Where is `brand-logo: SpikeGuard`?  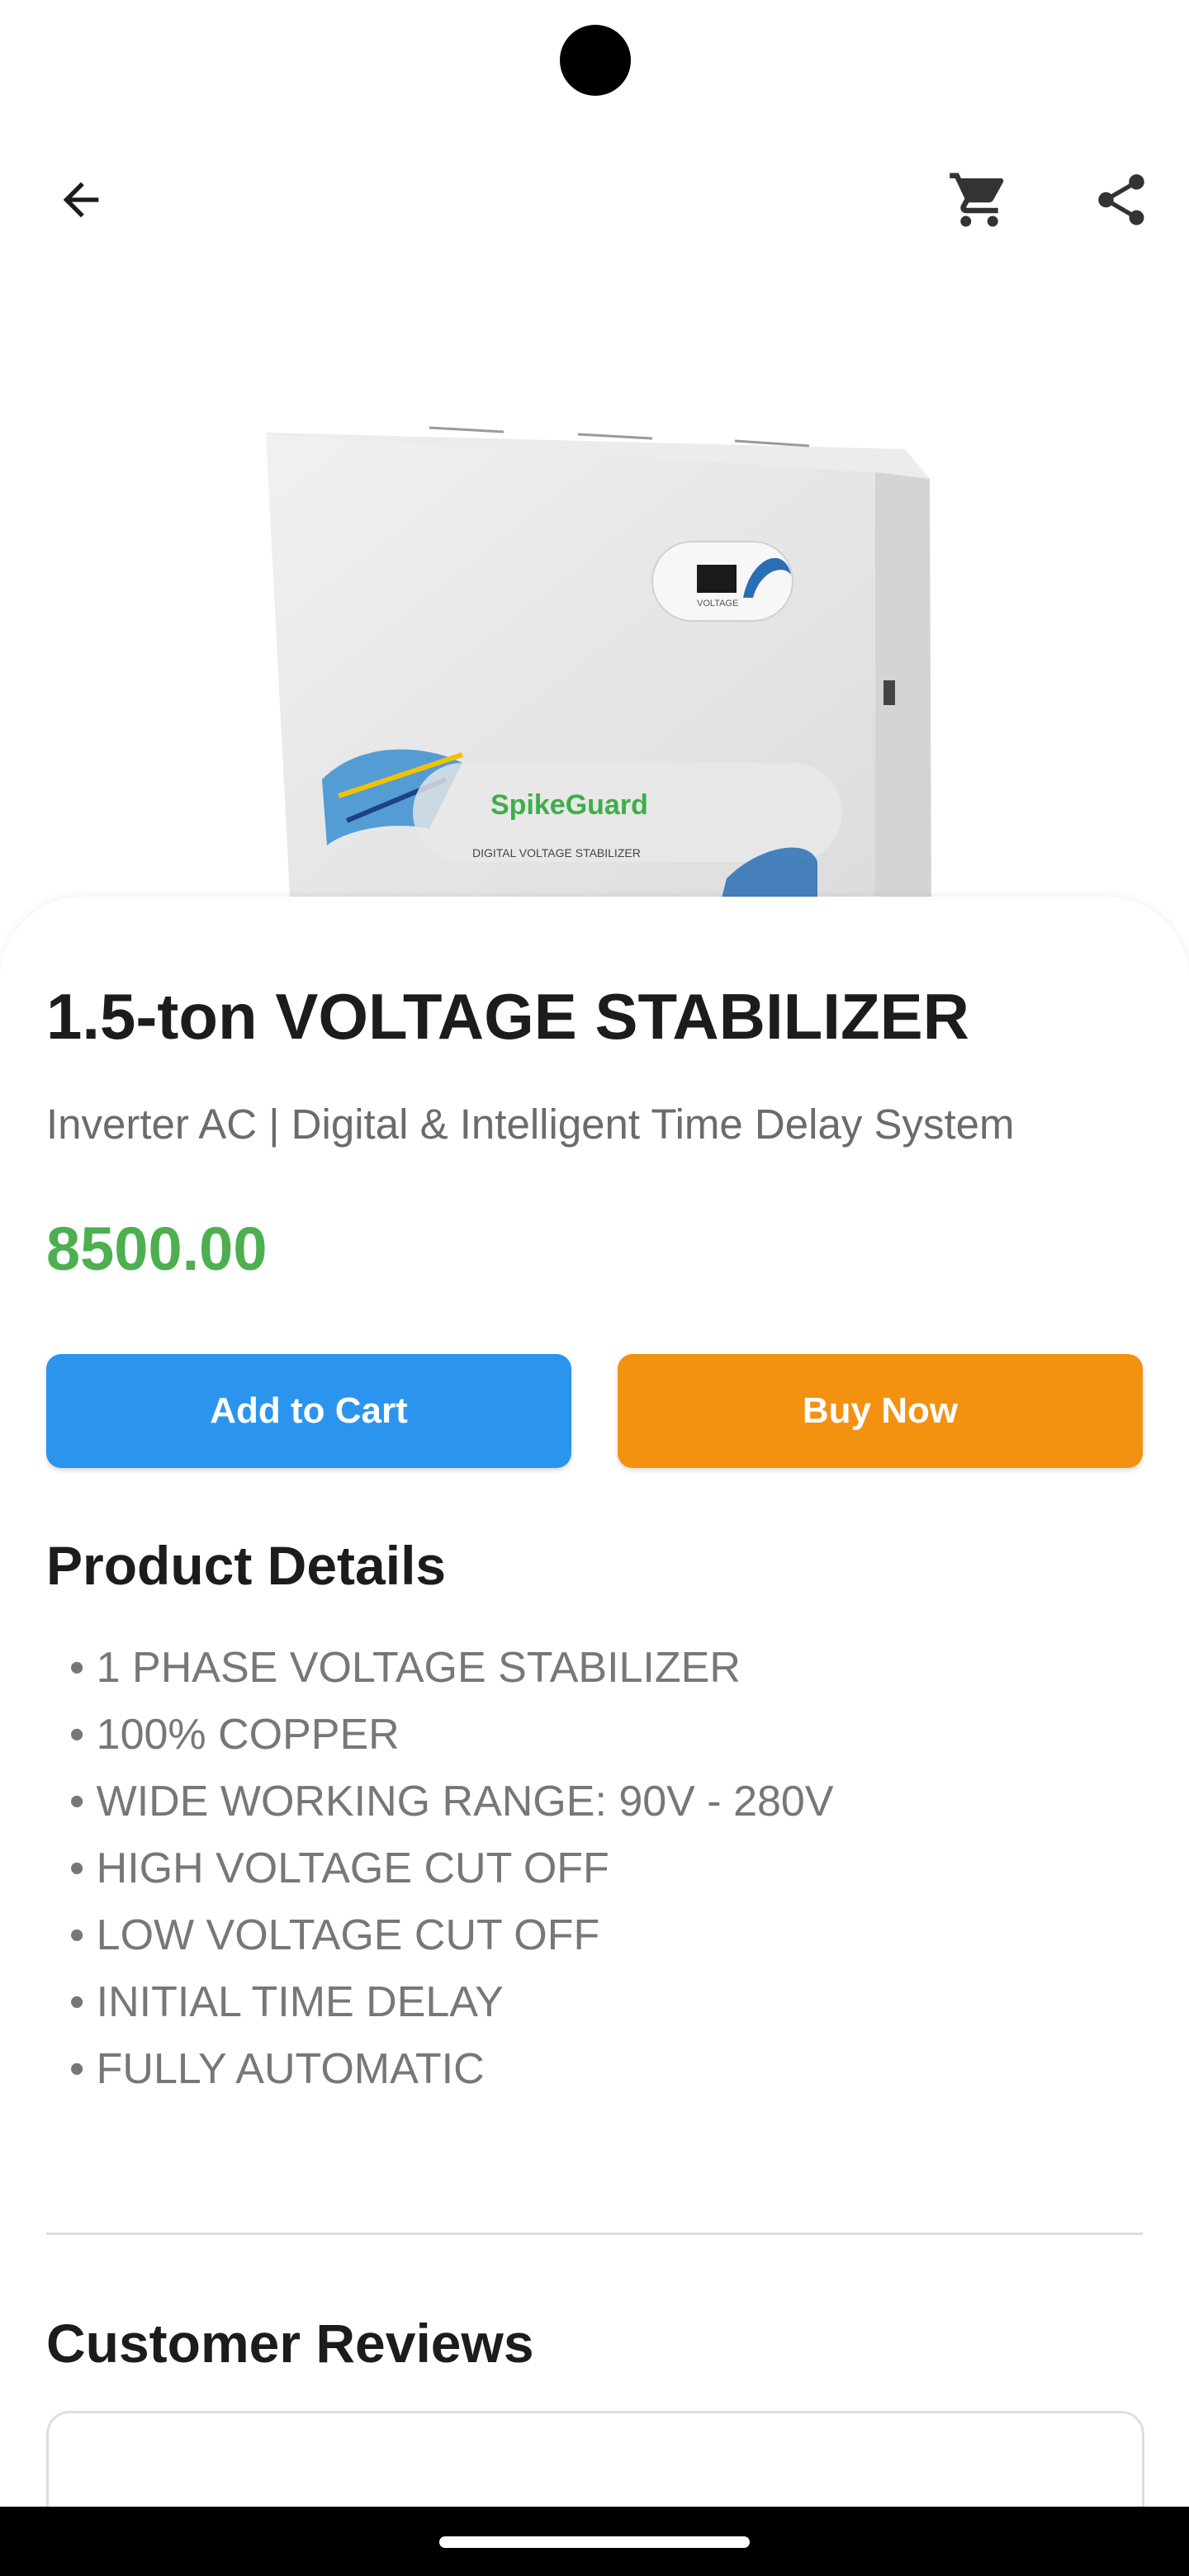 brand-logo: SpikeGuard is located at coordinates (569, 805).